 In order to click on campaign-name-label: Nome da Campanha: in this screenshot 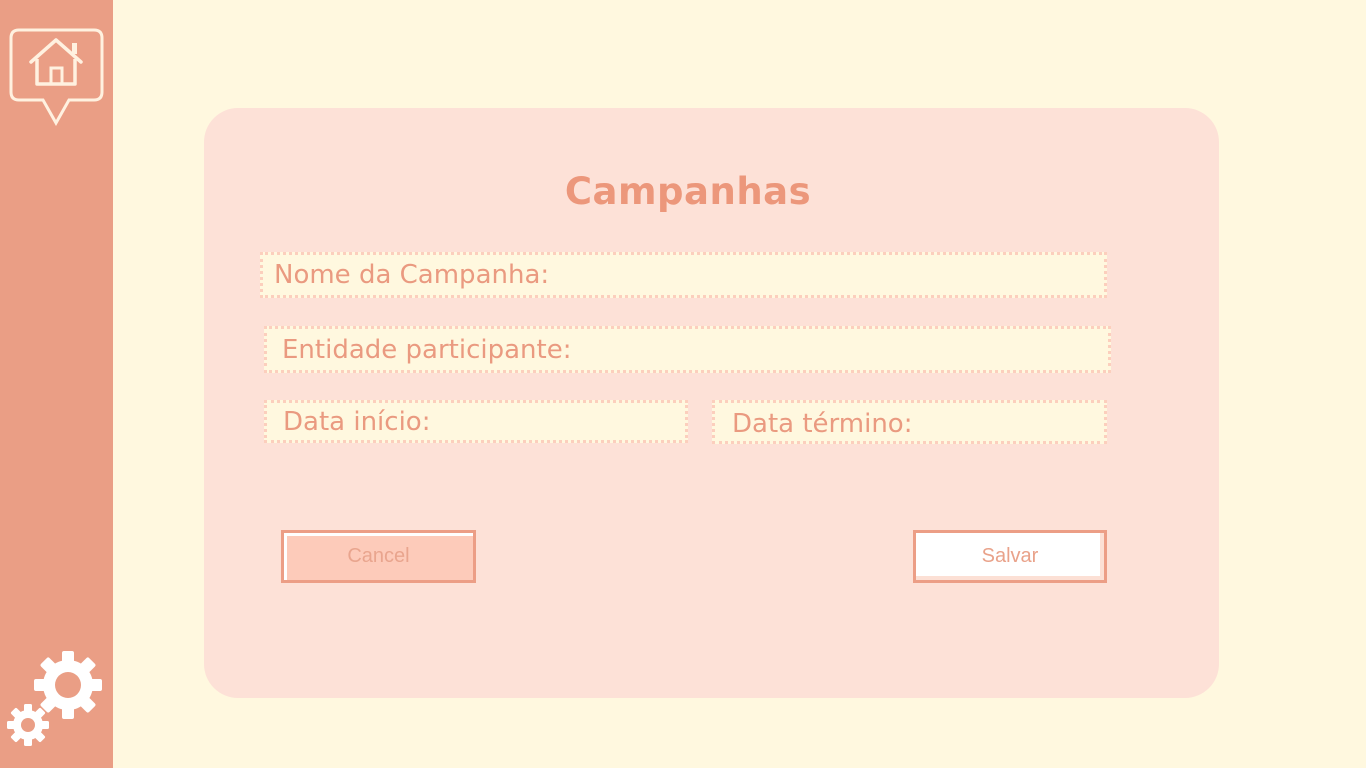, I will do `click(412, 275)`.